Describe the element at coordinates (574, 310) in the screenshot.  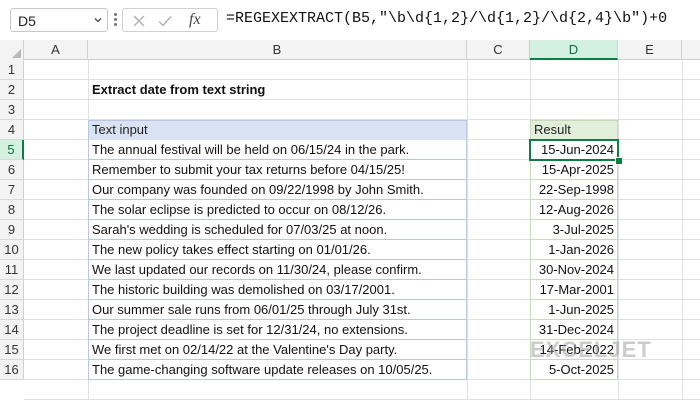
I see `result-cell: 1-Jun-2025` at that location.